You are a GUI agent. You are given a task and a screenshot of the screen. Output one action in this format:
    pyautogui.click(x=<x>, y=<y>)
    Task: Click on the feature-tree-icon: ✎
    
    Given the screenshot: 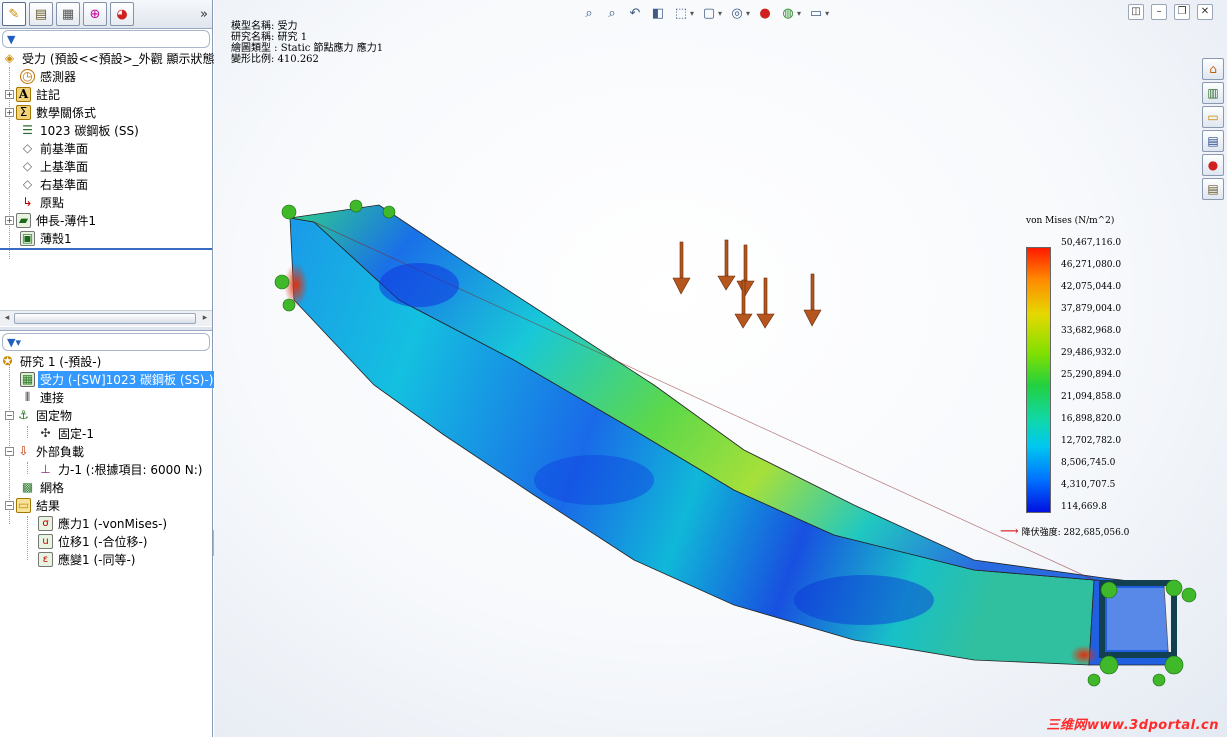 What is the action you would take?
    pyautogui.click(x=14, y=14)
    